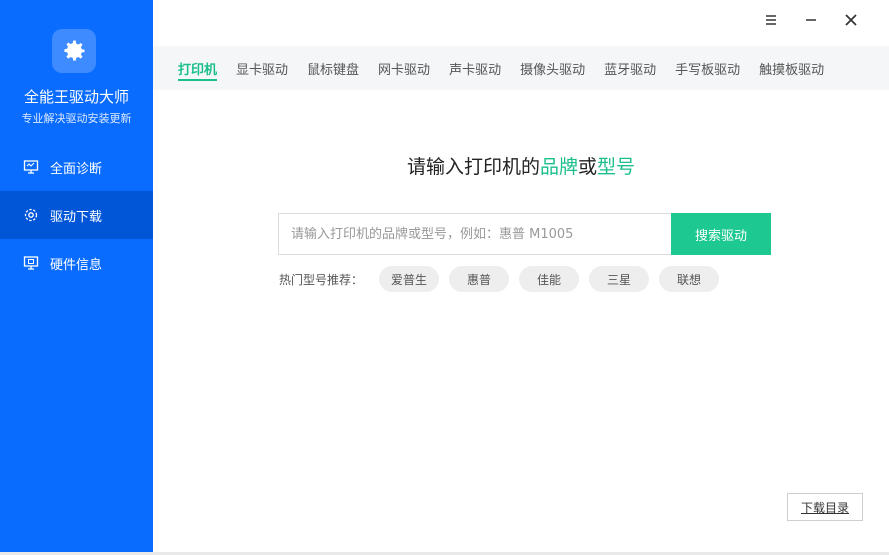 Image resolution: width=889 pixels, height=555 pixels. Describe the element at coordinates (473, 167) in the screenshot. I see `heading-prefix: 请输入打印机的` at that location.